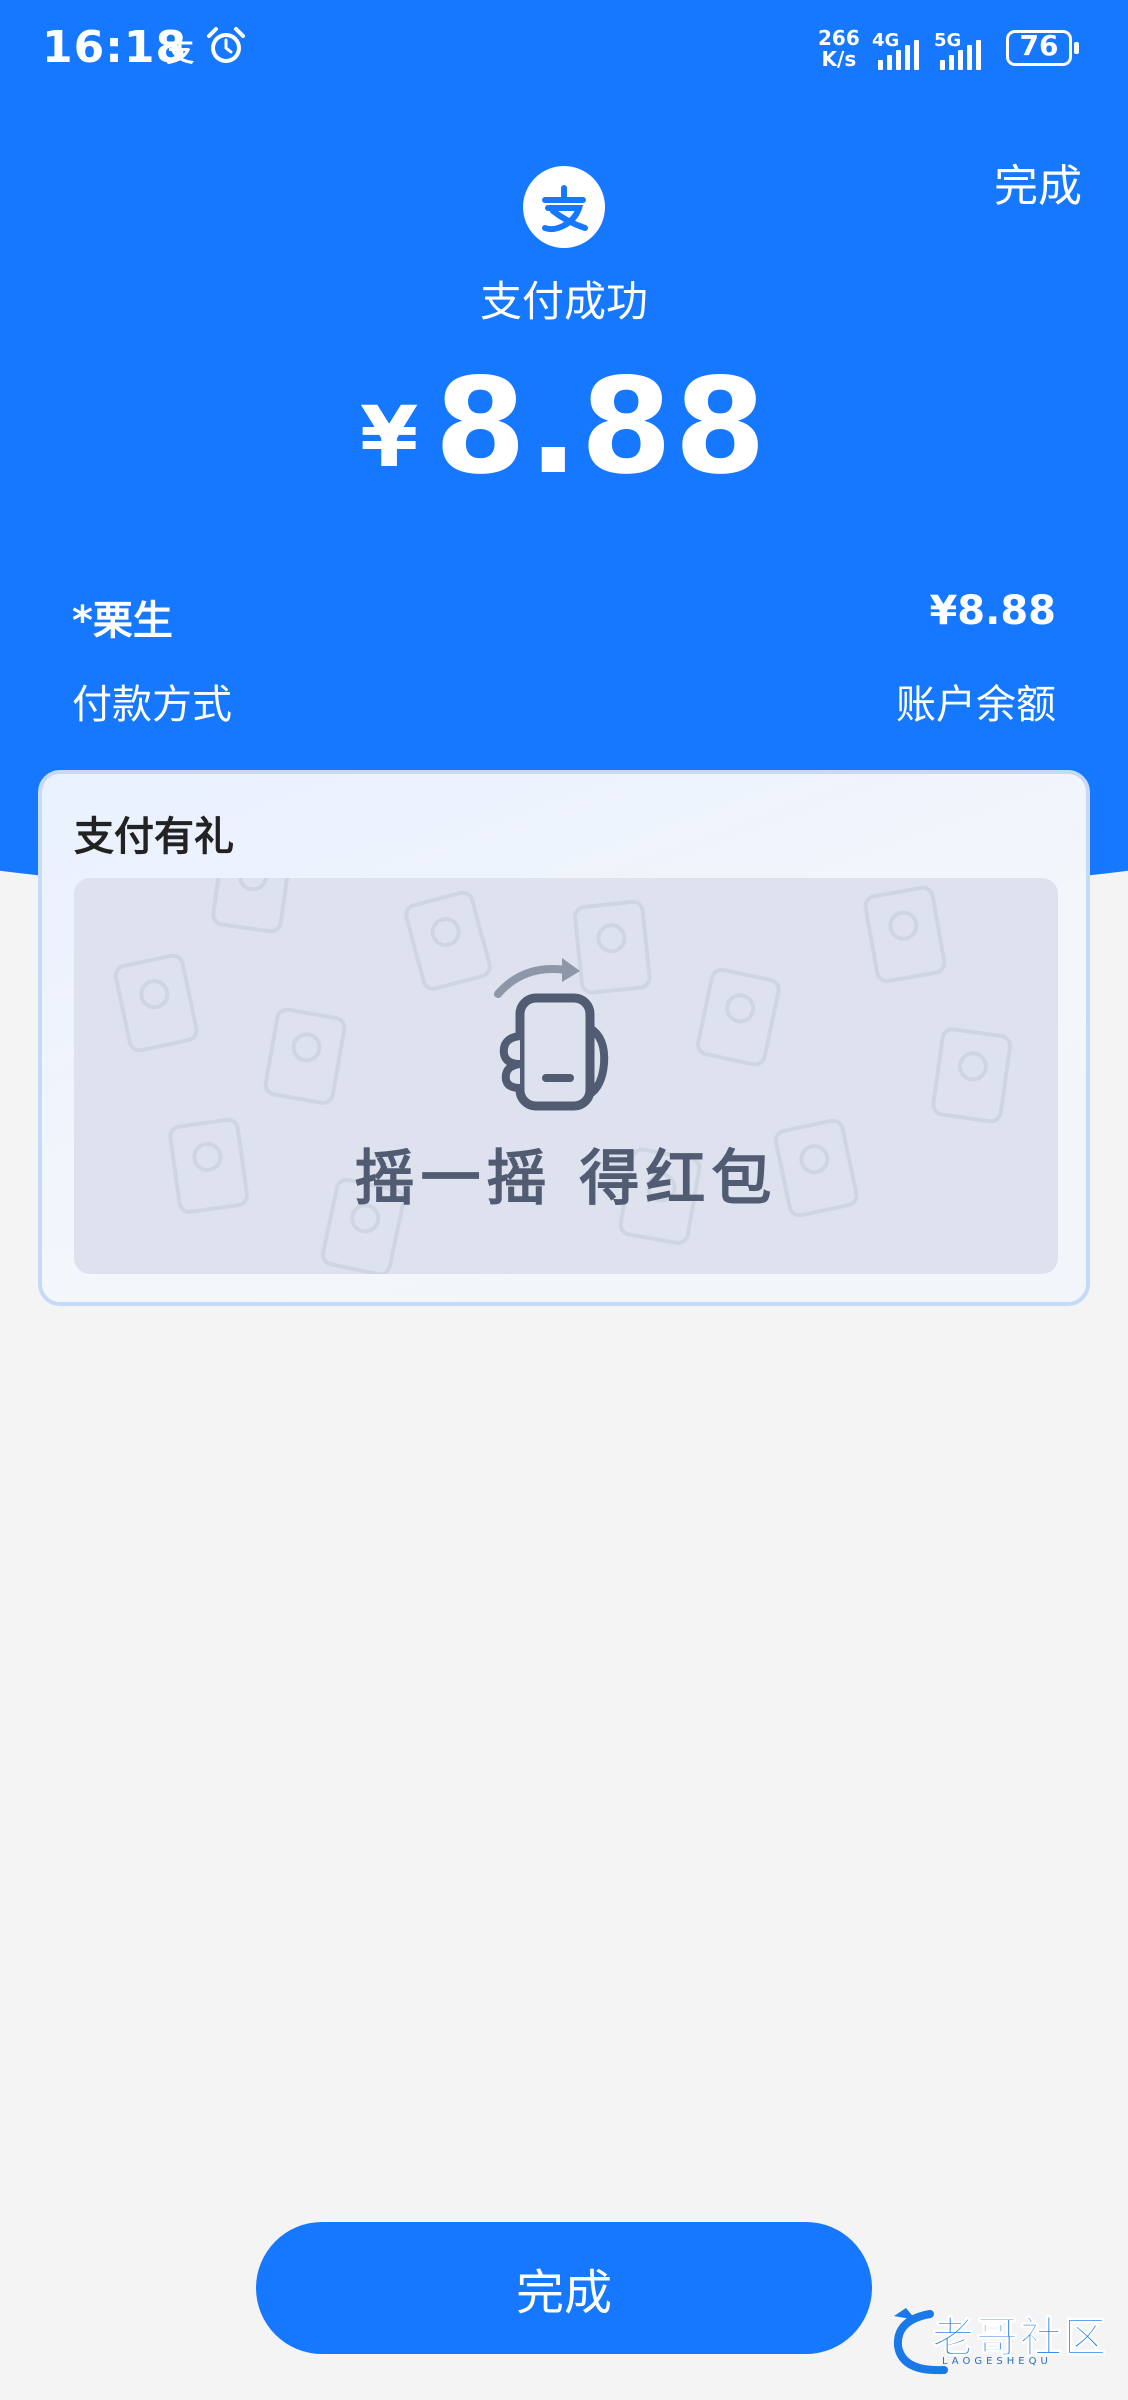 The image size is (1128, 2400). I want to click on payment-method-label: 付款方式, so click(152, 705).